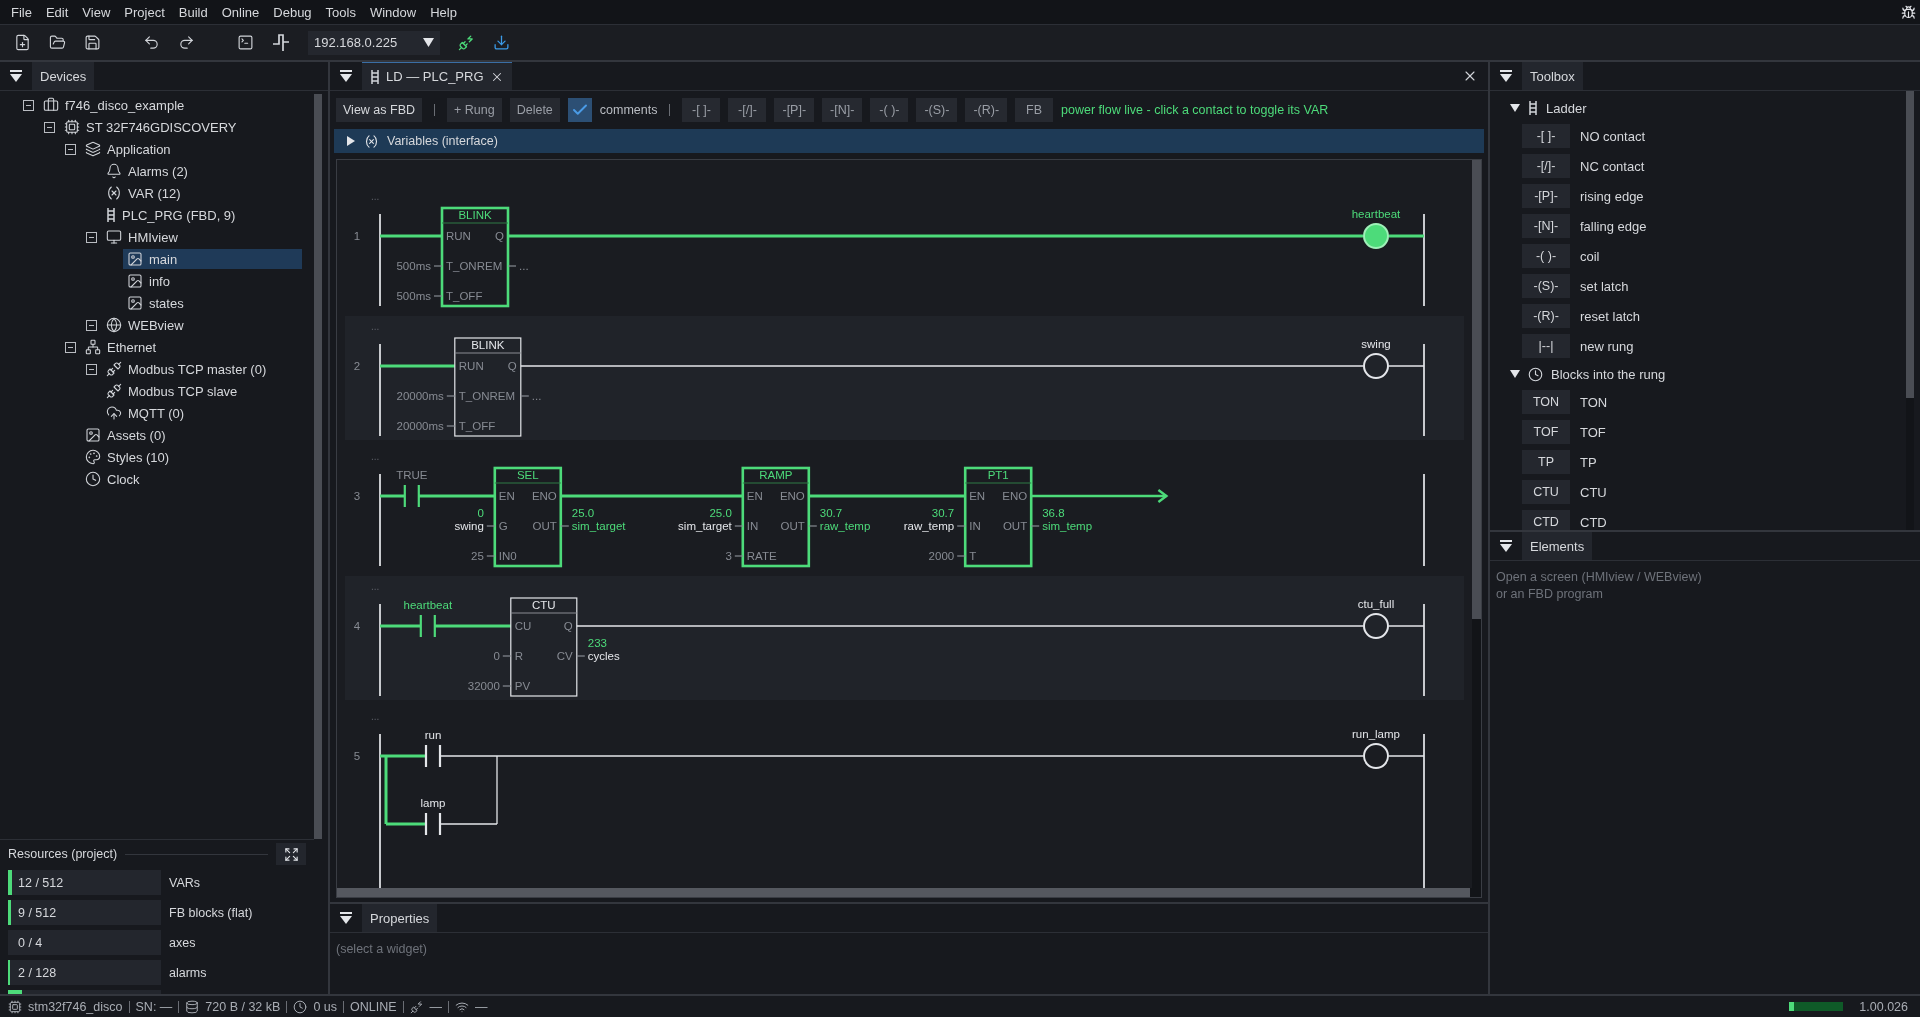  Describe the element at coordinates (1546, 166) in the screenshot. I see `palette-item: -[/]-` at that location.